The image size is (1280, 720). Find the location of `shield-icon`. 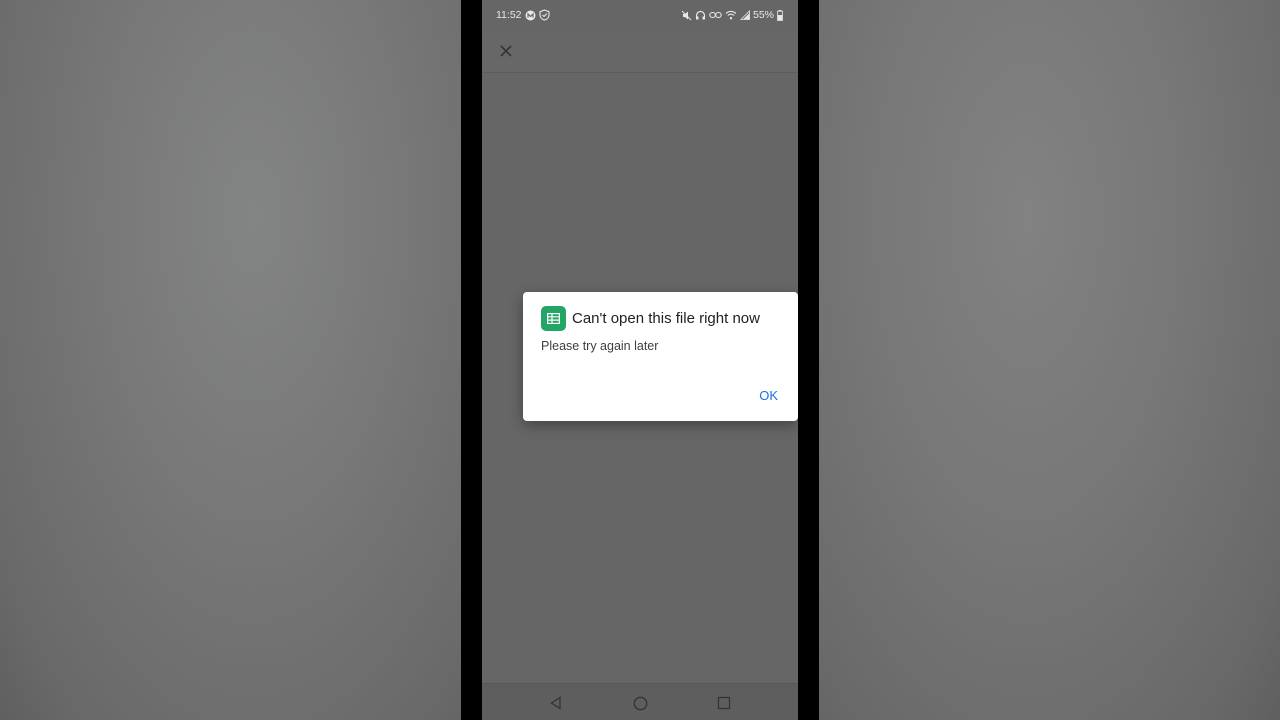

shield-icon is located at coordinates (544, 15).